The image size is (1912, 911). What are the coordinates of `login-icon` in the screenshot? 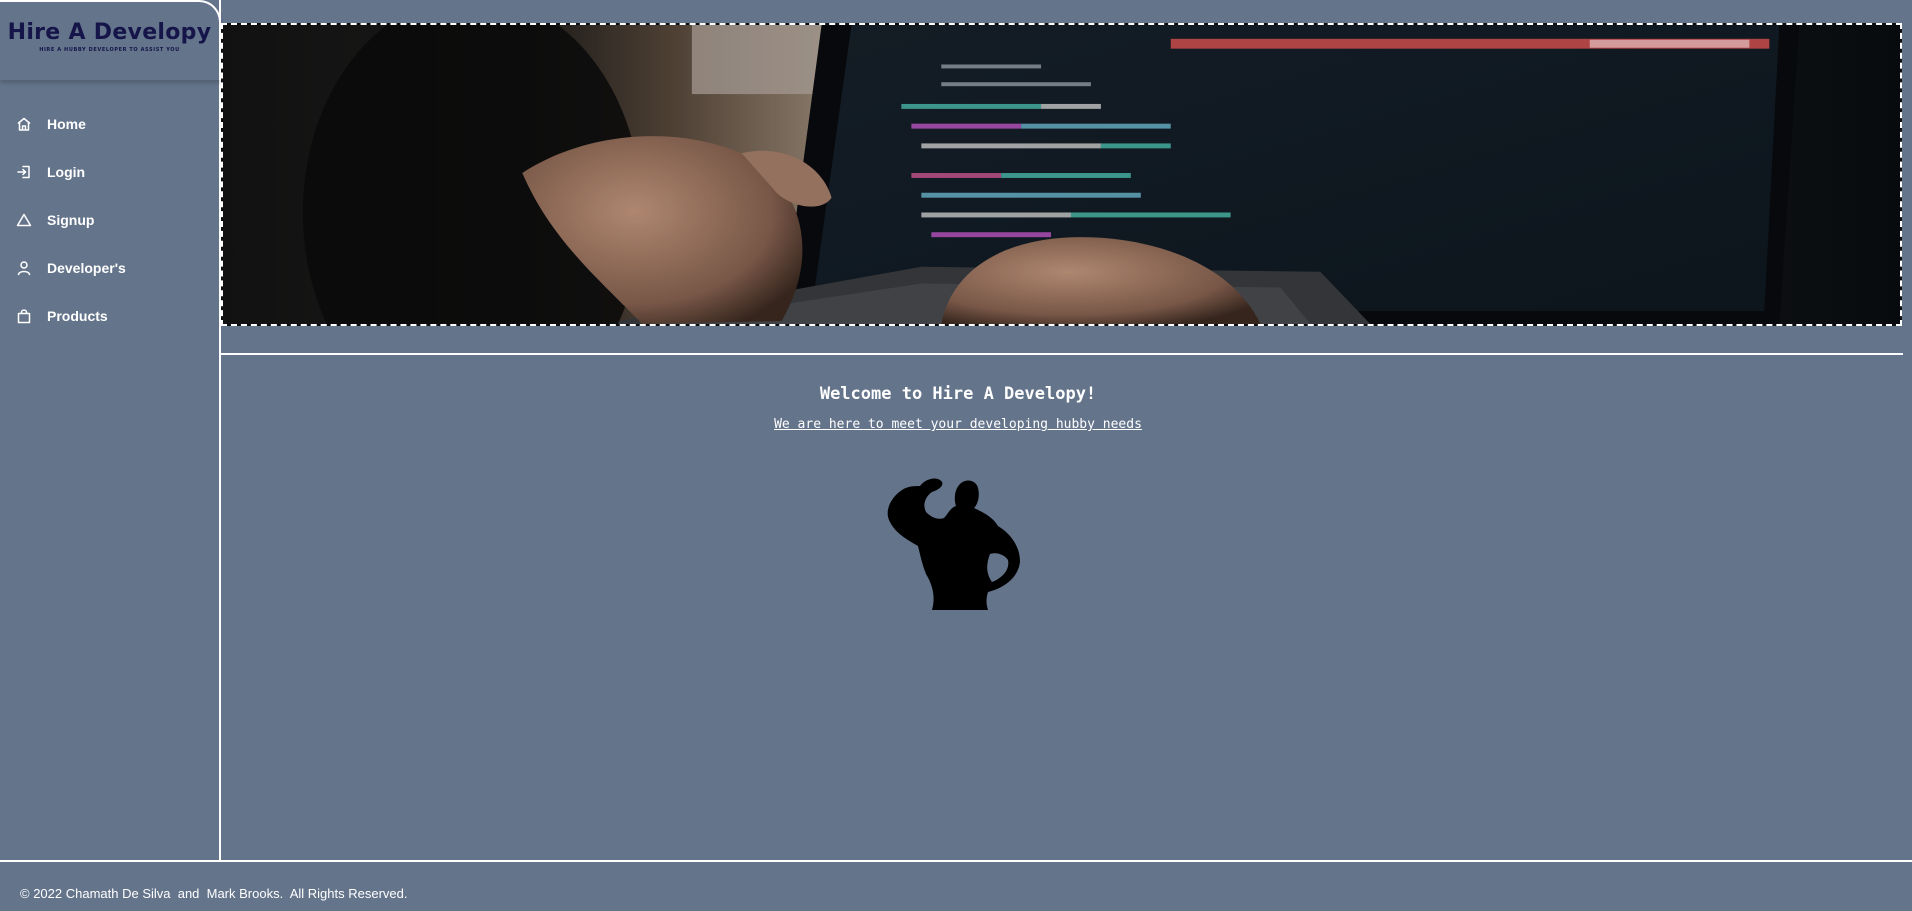 It's located at (24, 172).